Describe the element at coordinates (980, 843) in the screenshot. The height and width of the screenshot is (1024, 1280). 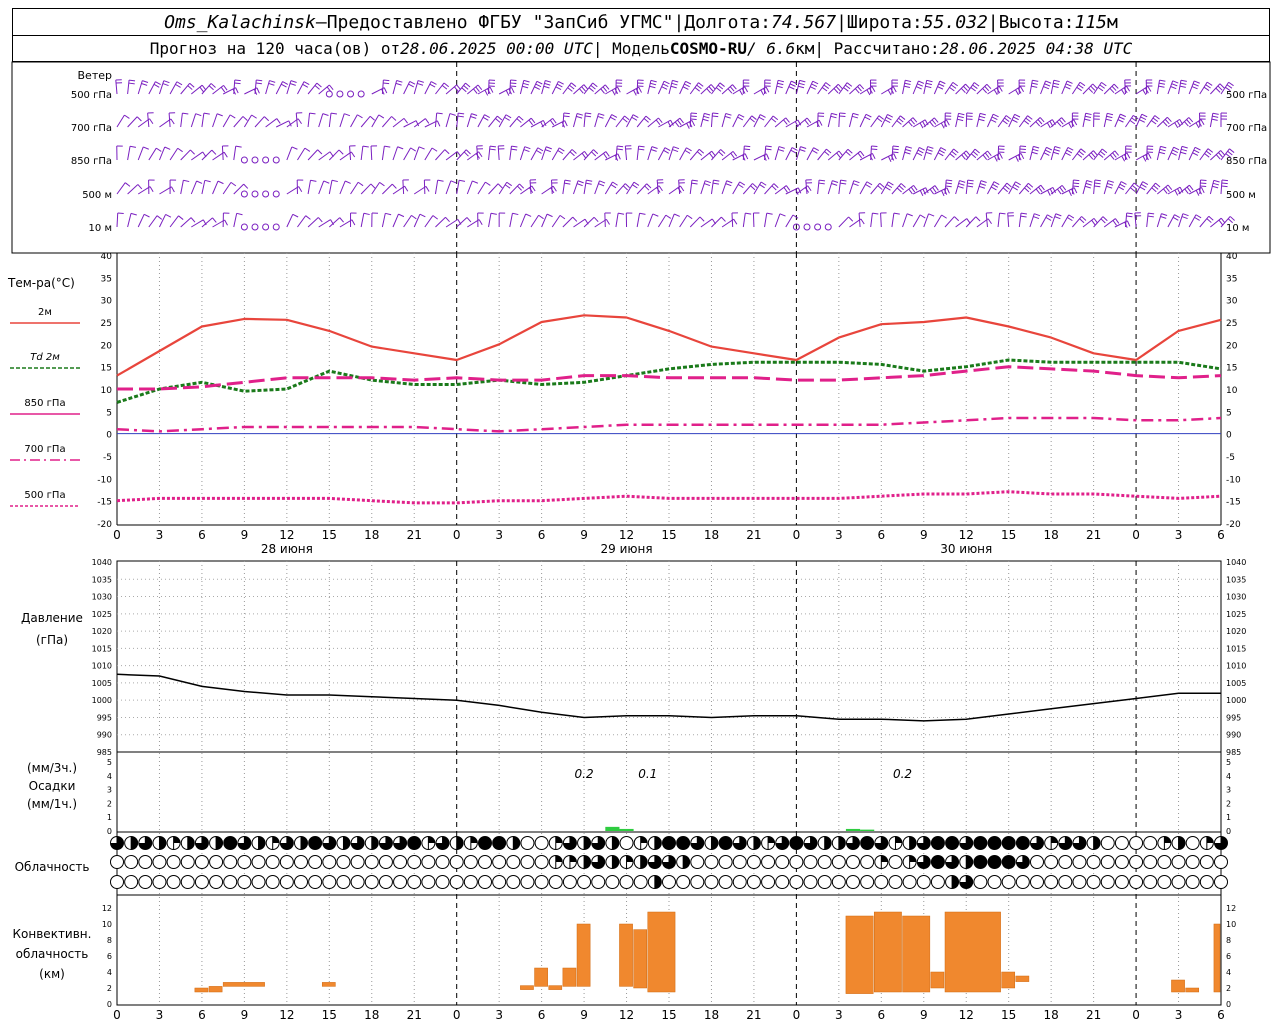
I see `cloud-fill-full` at that location.